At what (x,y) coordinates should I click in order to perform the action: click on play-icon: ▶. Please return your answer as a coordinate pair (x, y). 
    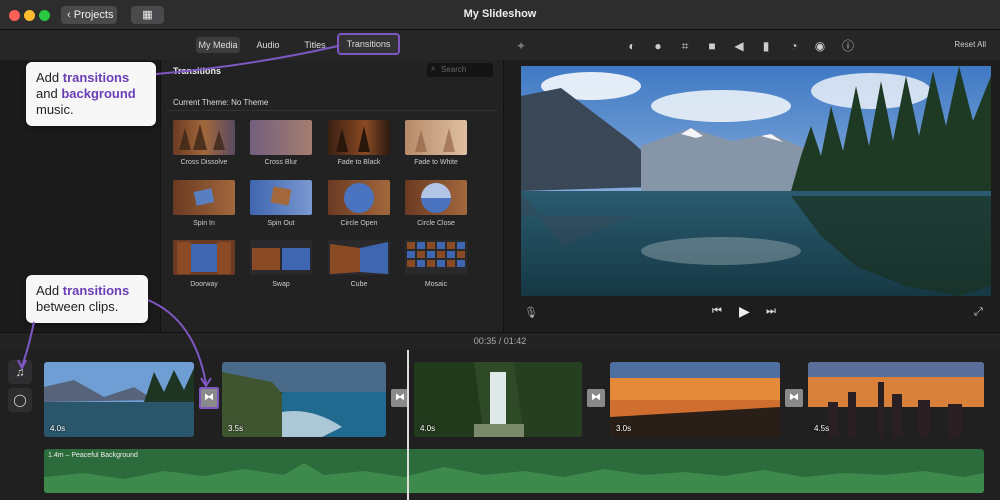
    Looking at the image, I should click on (744, 311).